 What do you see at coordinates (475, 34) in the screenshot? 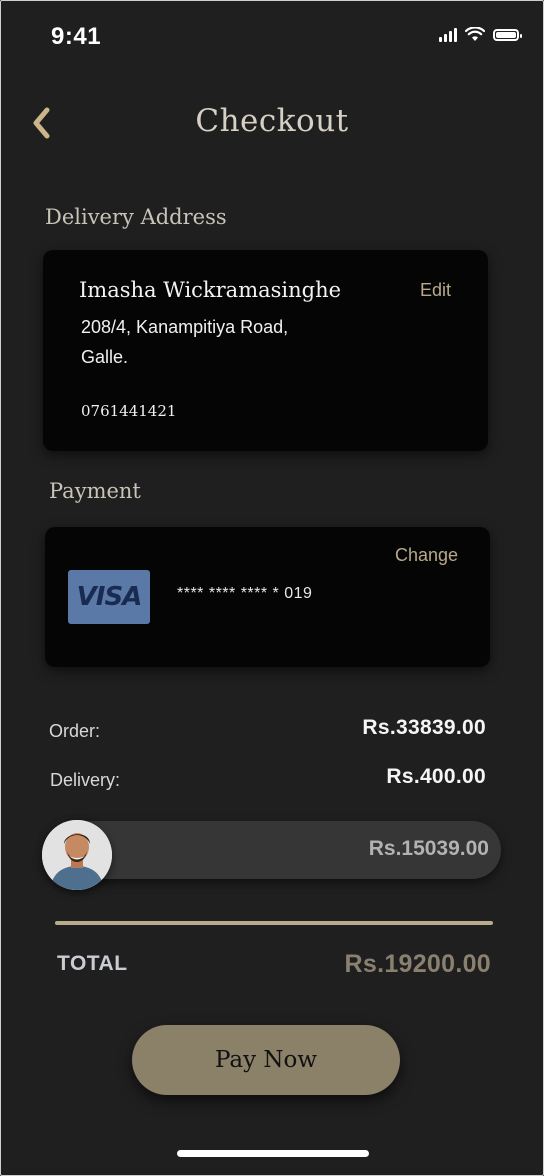
I see `wifi-icon` at bounding box center [475, 34].